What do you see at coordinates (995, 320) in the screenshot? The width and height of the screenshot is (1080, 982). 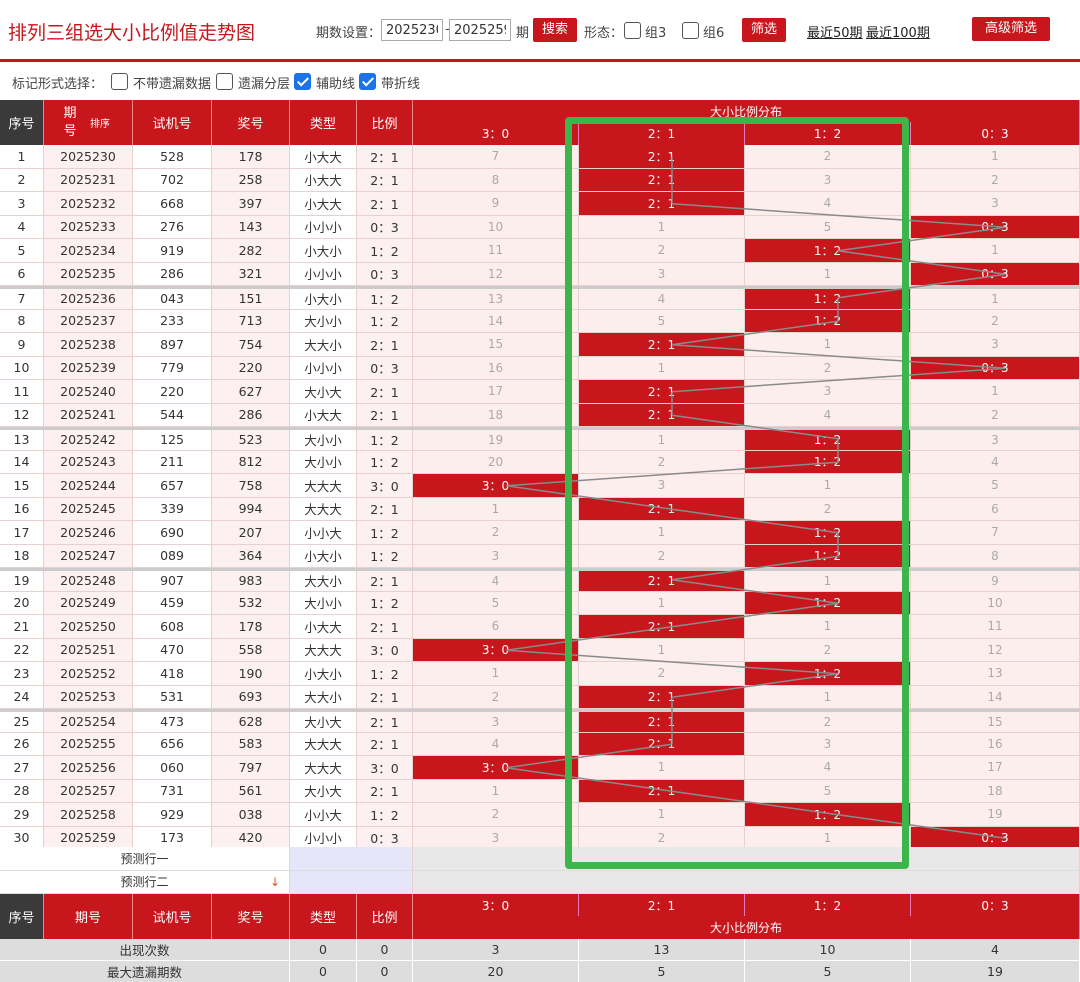 I see `dist-miss-cell: 2` at bounding box center [995, 320].